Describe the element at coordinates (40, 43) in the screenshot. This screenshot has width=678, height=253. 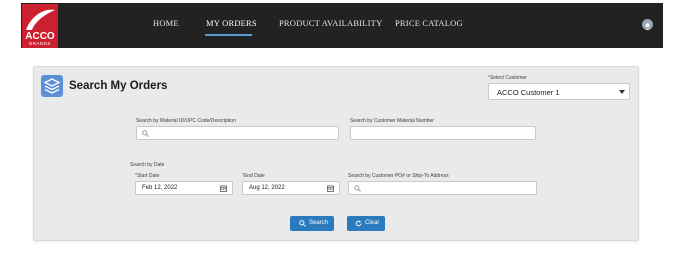
I see `svg-text: BRANDS` at that location.